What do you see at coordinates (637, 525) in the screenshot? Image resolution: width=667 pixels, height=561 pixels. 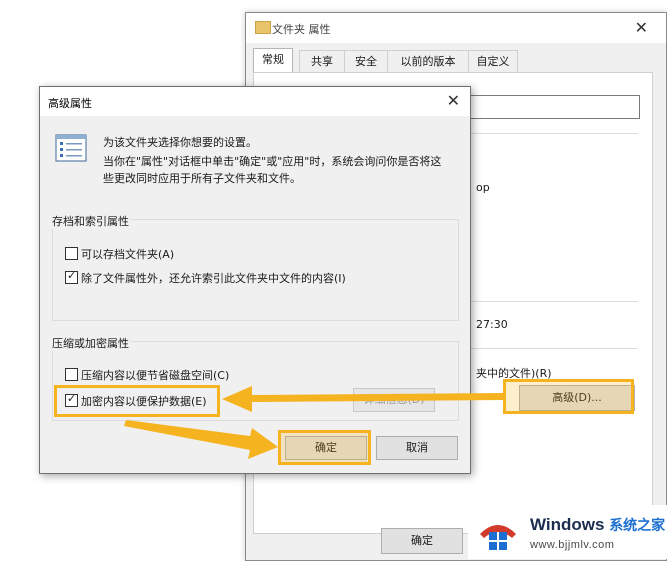 I see `watermark-brand-cn: 系统之家` at bounding box center [637, 525].